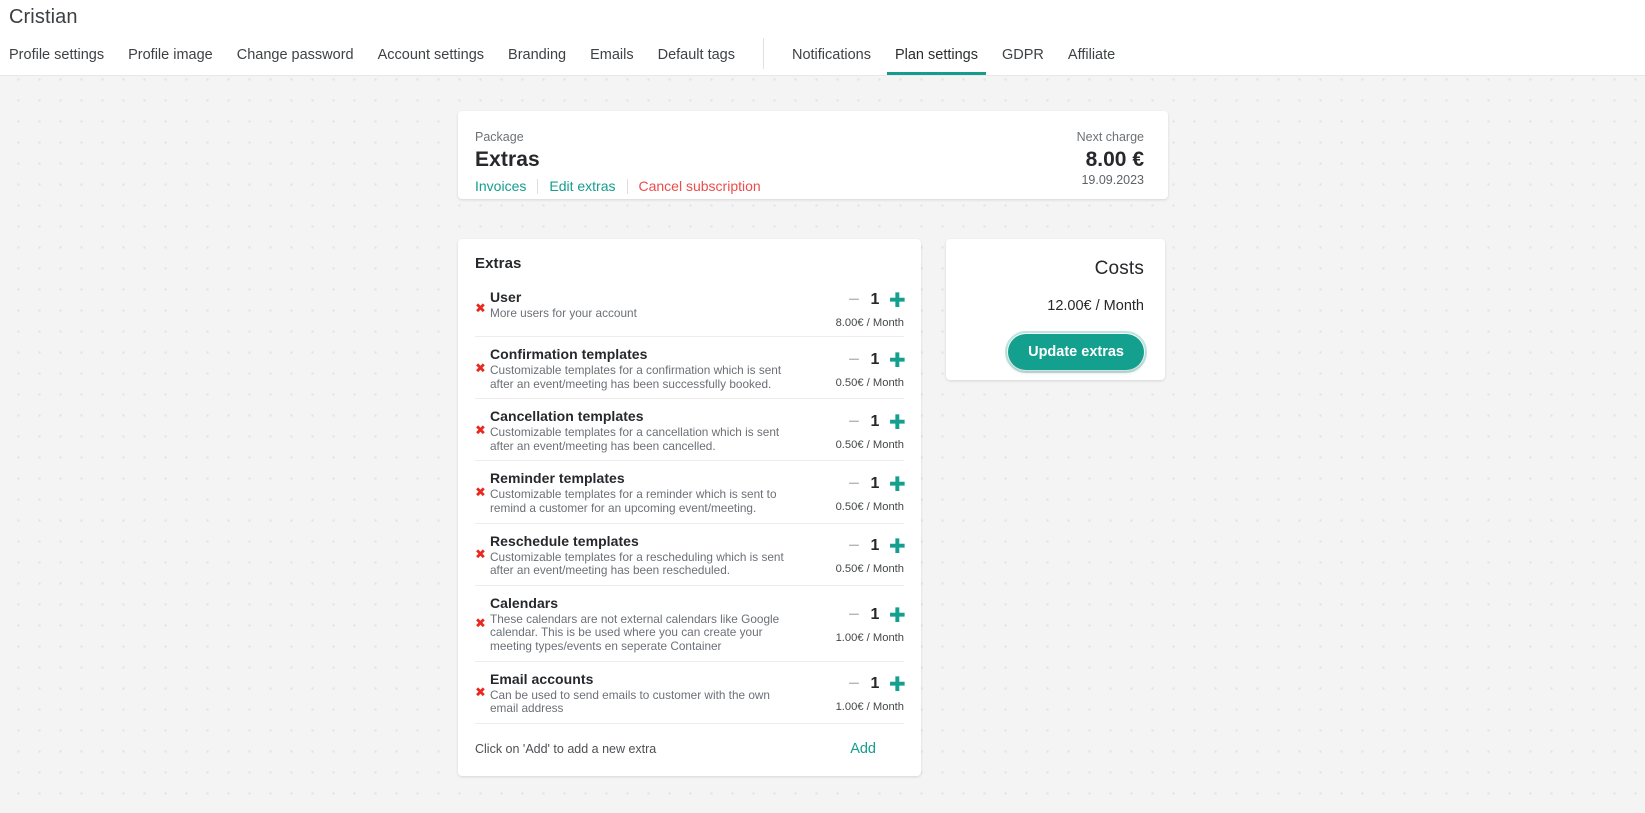 This screenshot has height=813, width=1645. I want to click on tab-separator, so click(763, 53).